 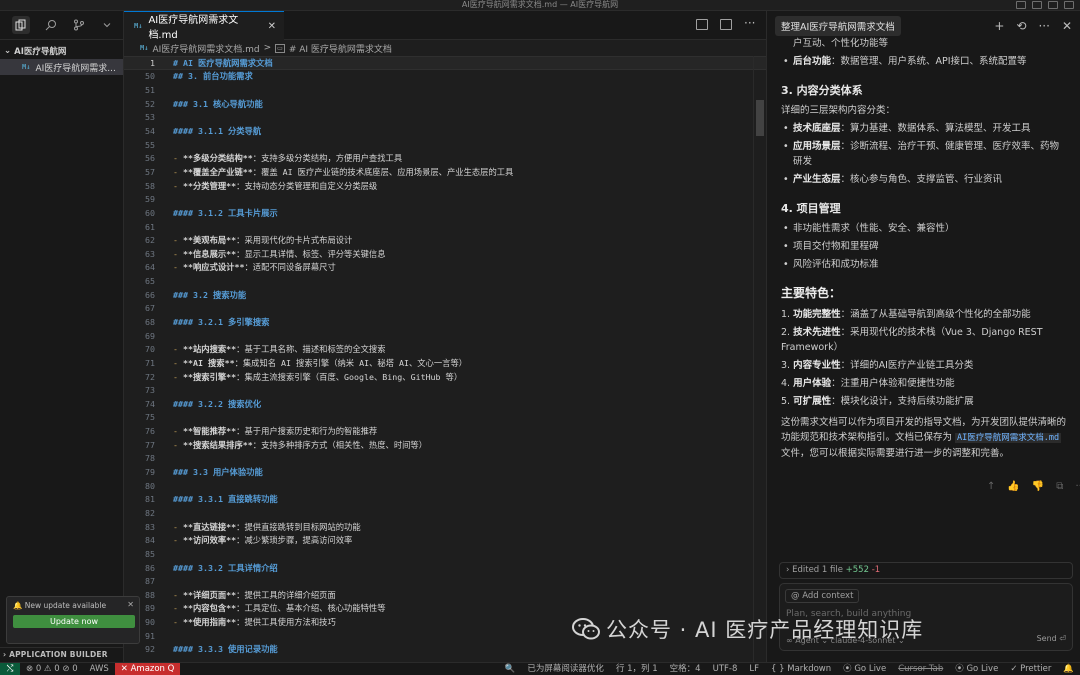 What do you see at coordinates (565, 669) in the screenshot?
I see `screen-reader-status: 已为屏幕阅读器优化` at bounding box center [565, 669].